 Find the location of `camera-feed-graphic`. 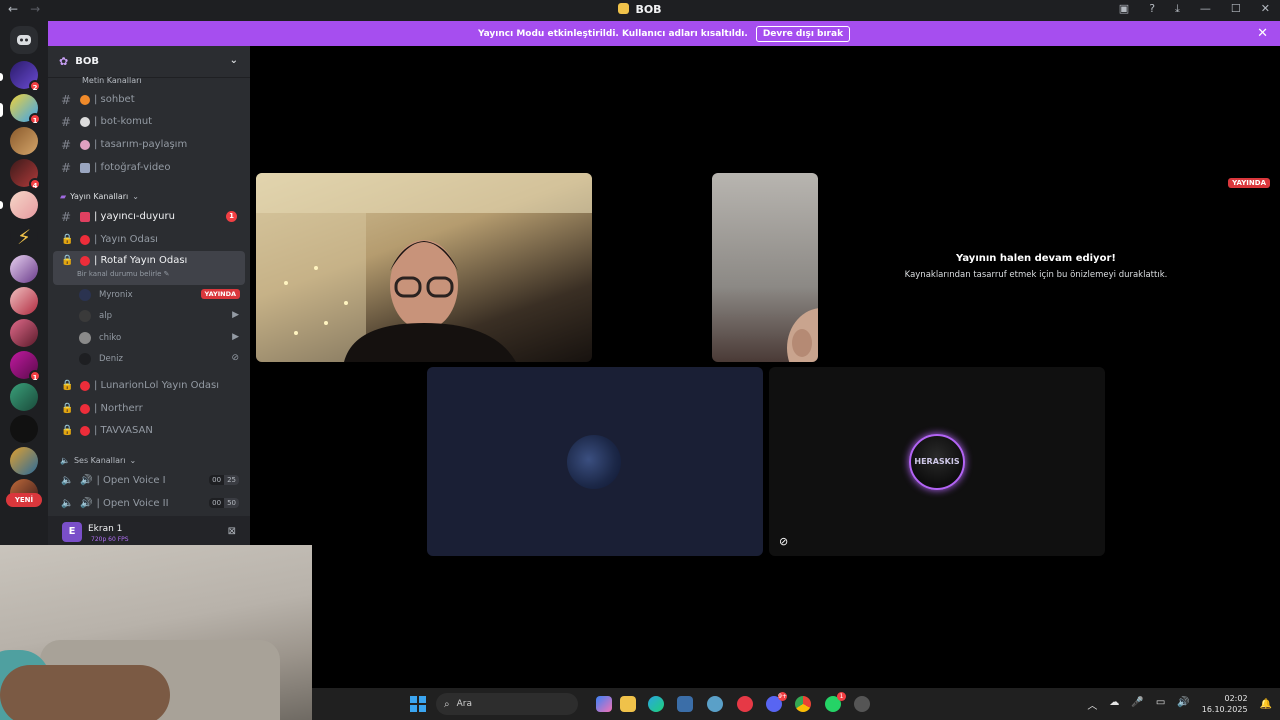

camera-feed-graphic is located at coordinates (802, 335).